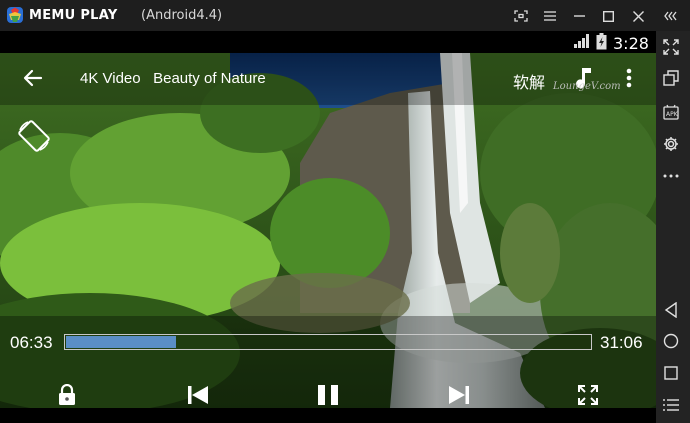 This screenshot has height=423, width=690. Describe the element at coordinates (33, 78) in the screenshot. I see `back-arrow-icon` at that location.